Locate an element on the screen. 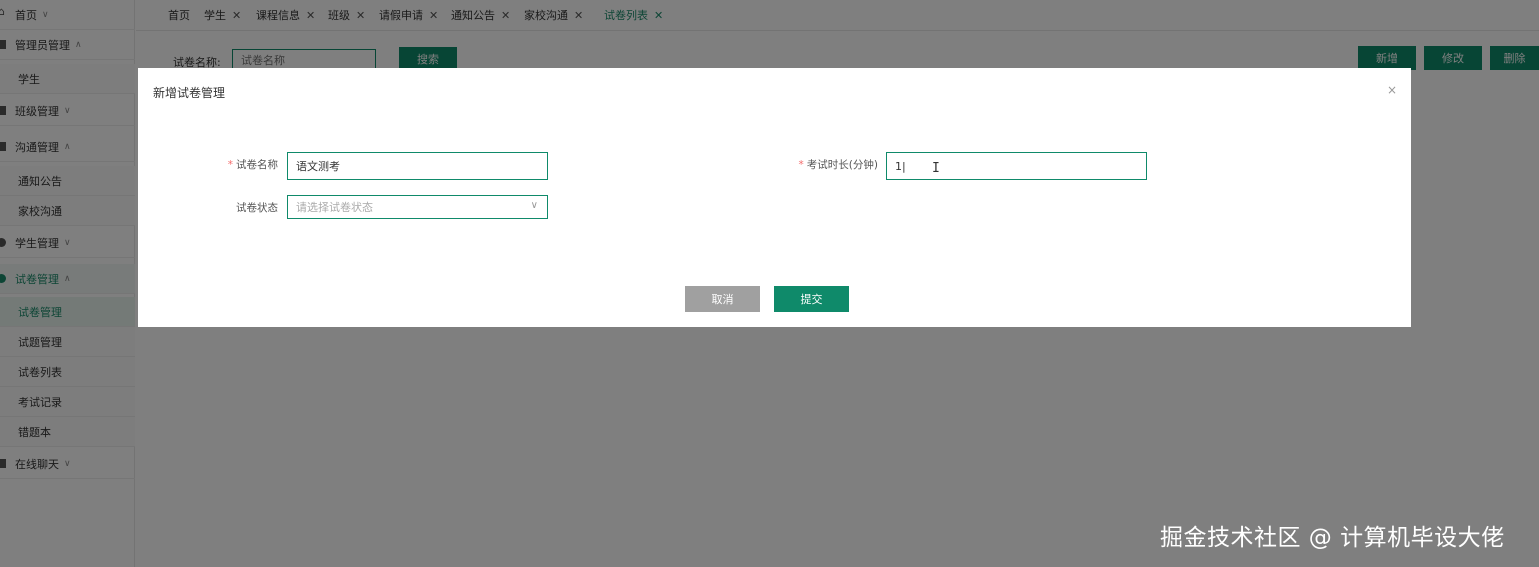 This screenshot has height=567, width=1539. paper-name-label: * 试卷名称 is located at coordinates (248, 164).